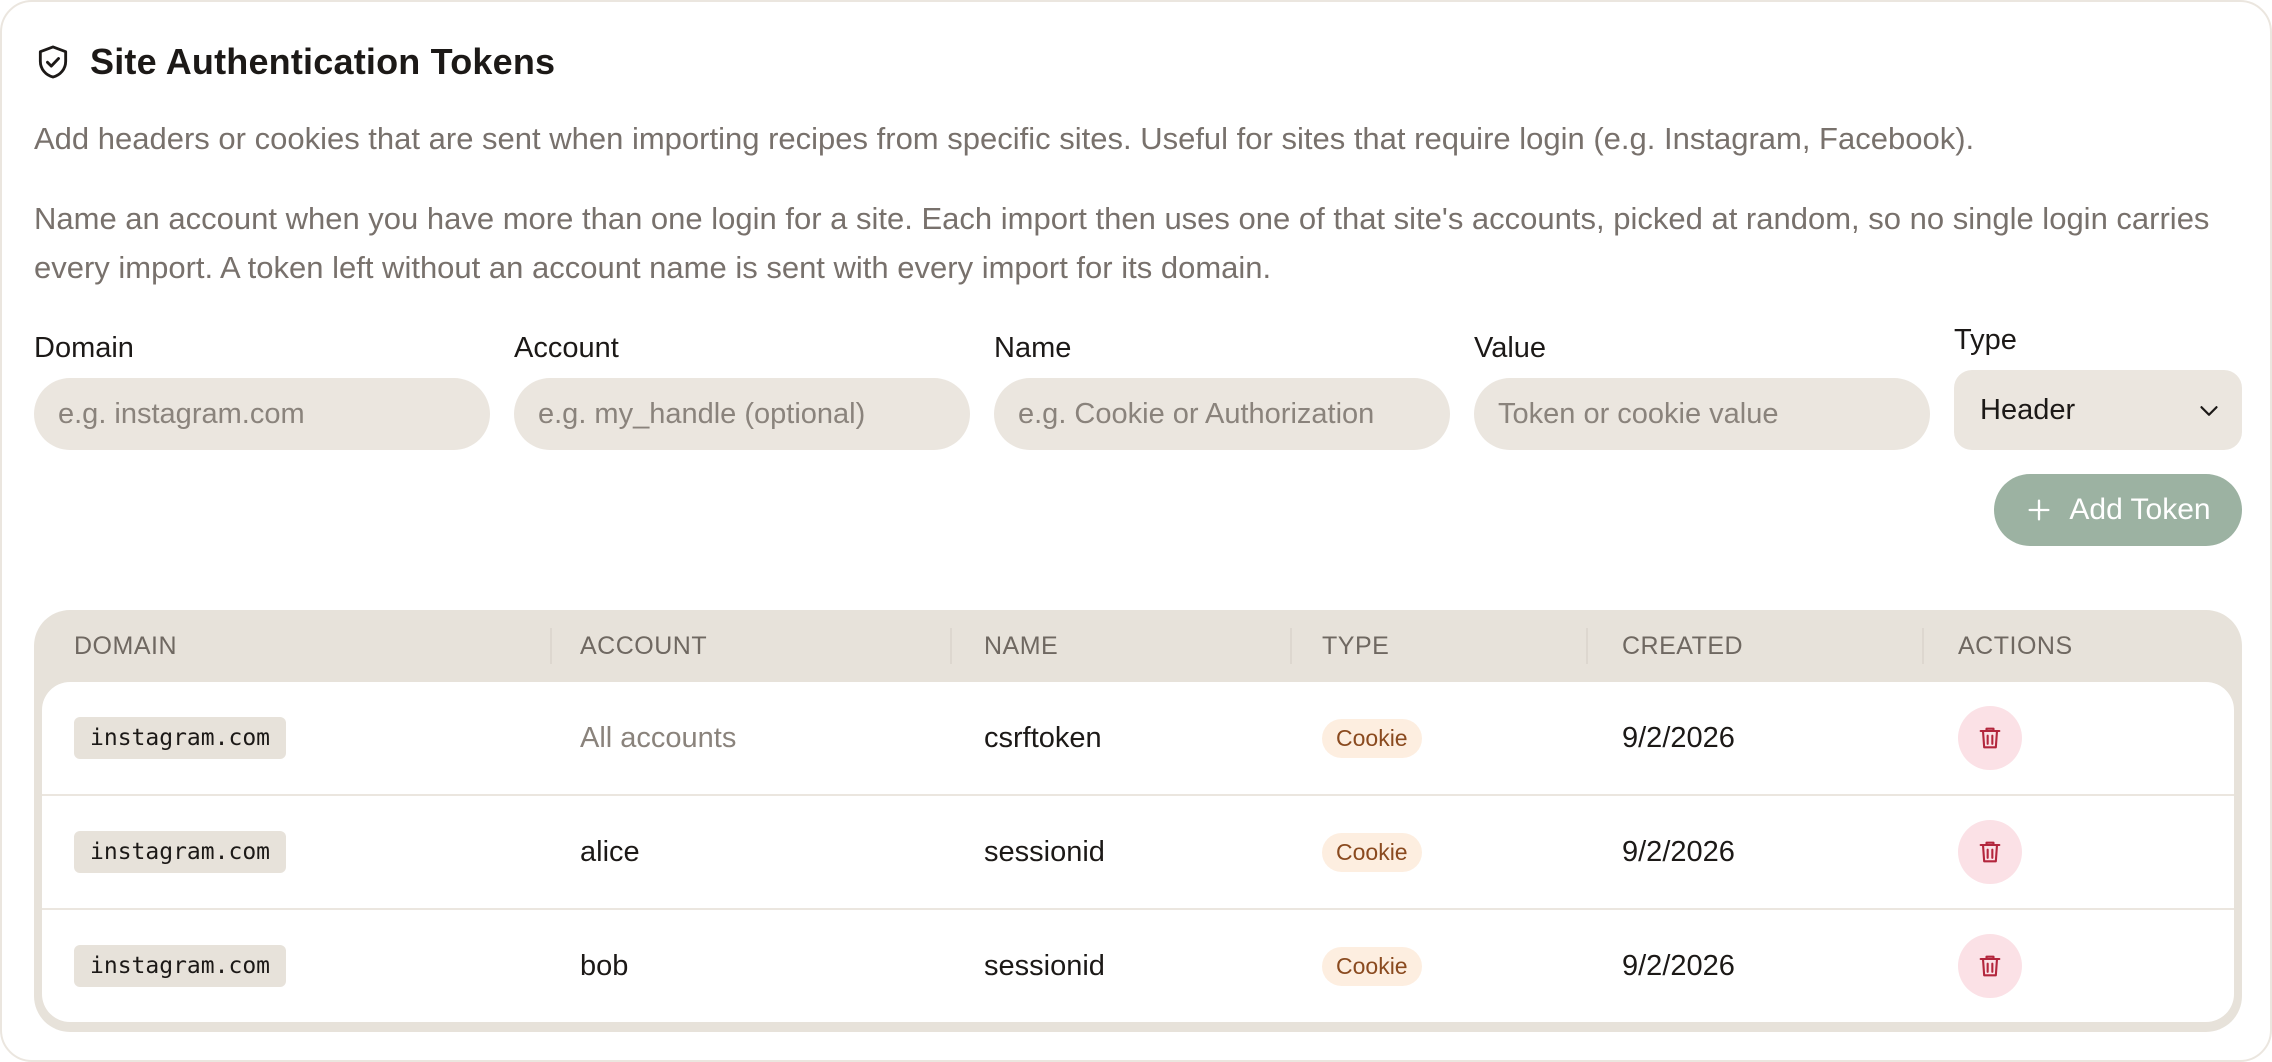 Image resolution: width=2272 pixels, height=1062 pixels. What do you see at coordinates (1510, 348) in the screenshot?
I see `value-label: Value` at bounding box center [1510, 348].